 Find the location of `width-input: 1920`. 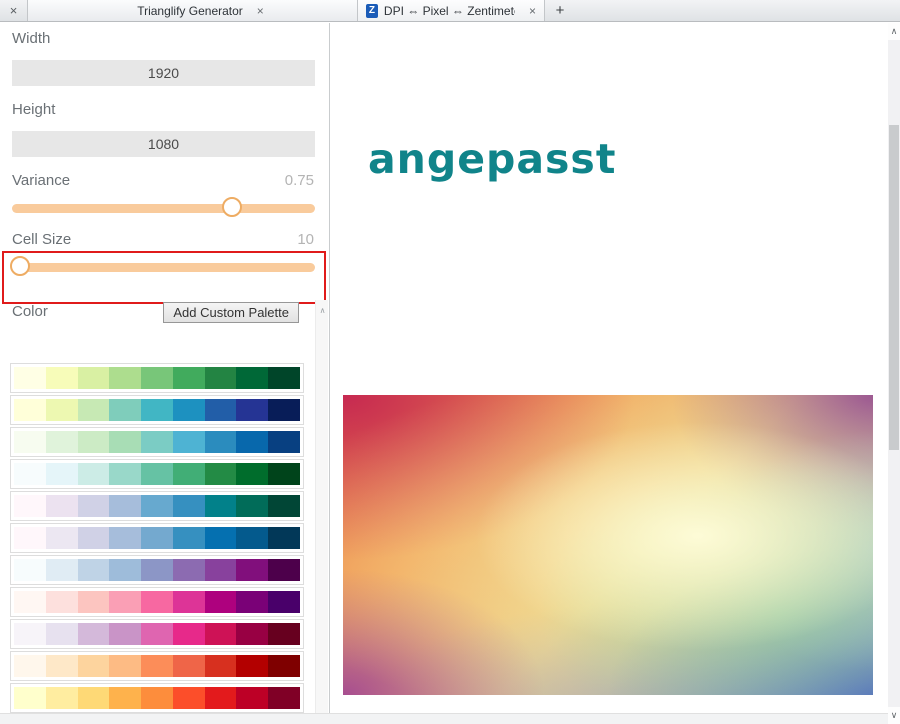

width-input: 1920 is located at coordinates (163, 73).